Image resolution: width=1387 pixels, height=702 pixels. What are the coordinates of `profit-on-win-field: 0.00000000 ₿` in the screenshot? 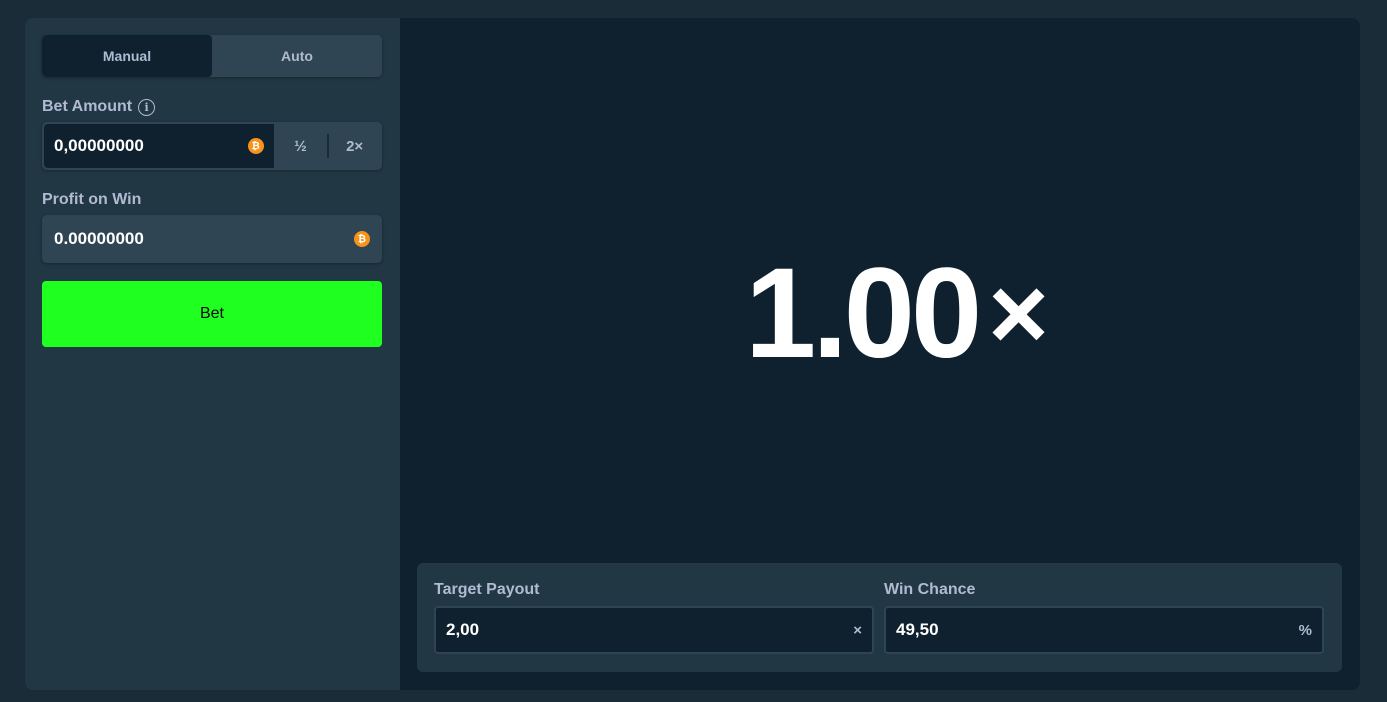 It's located at (212, 239).